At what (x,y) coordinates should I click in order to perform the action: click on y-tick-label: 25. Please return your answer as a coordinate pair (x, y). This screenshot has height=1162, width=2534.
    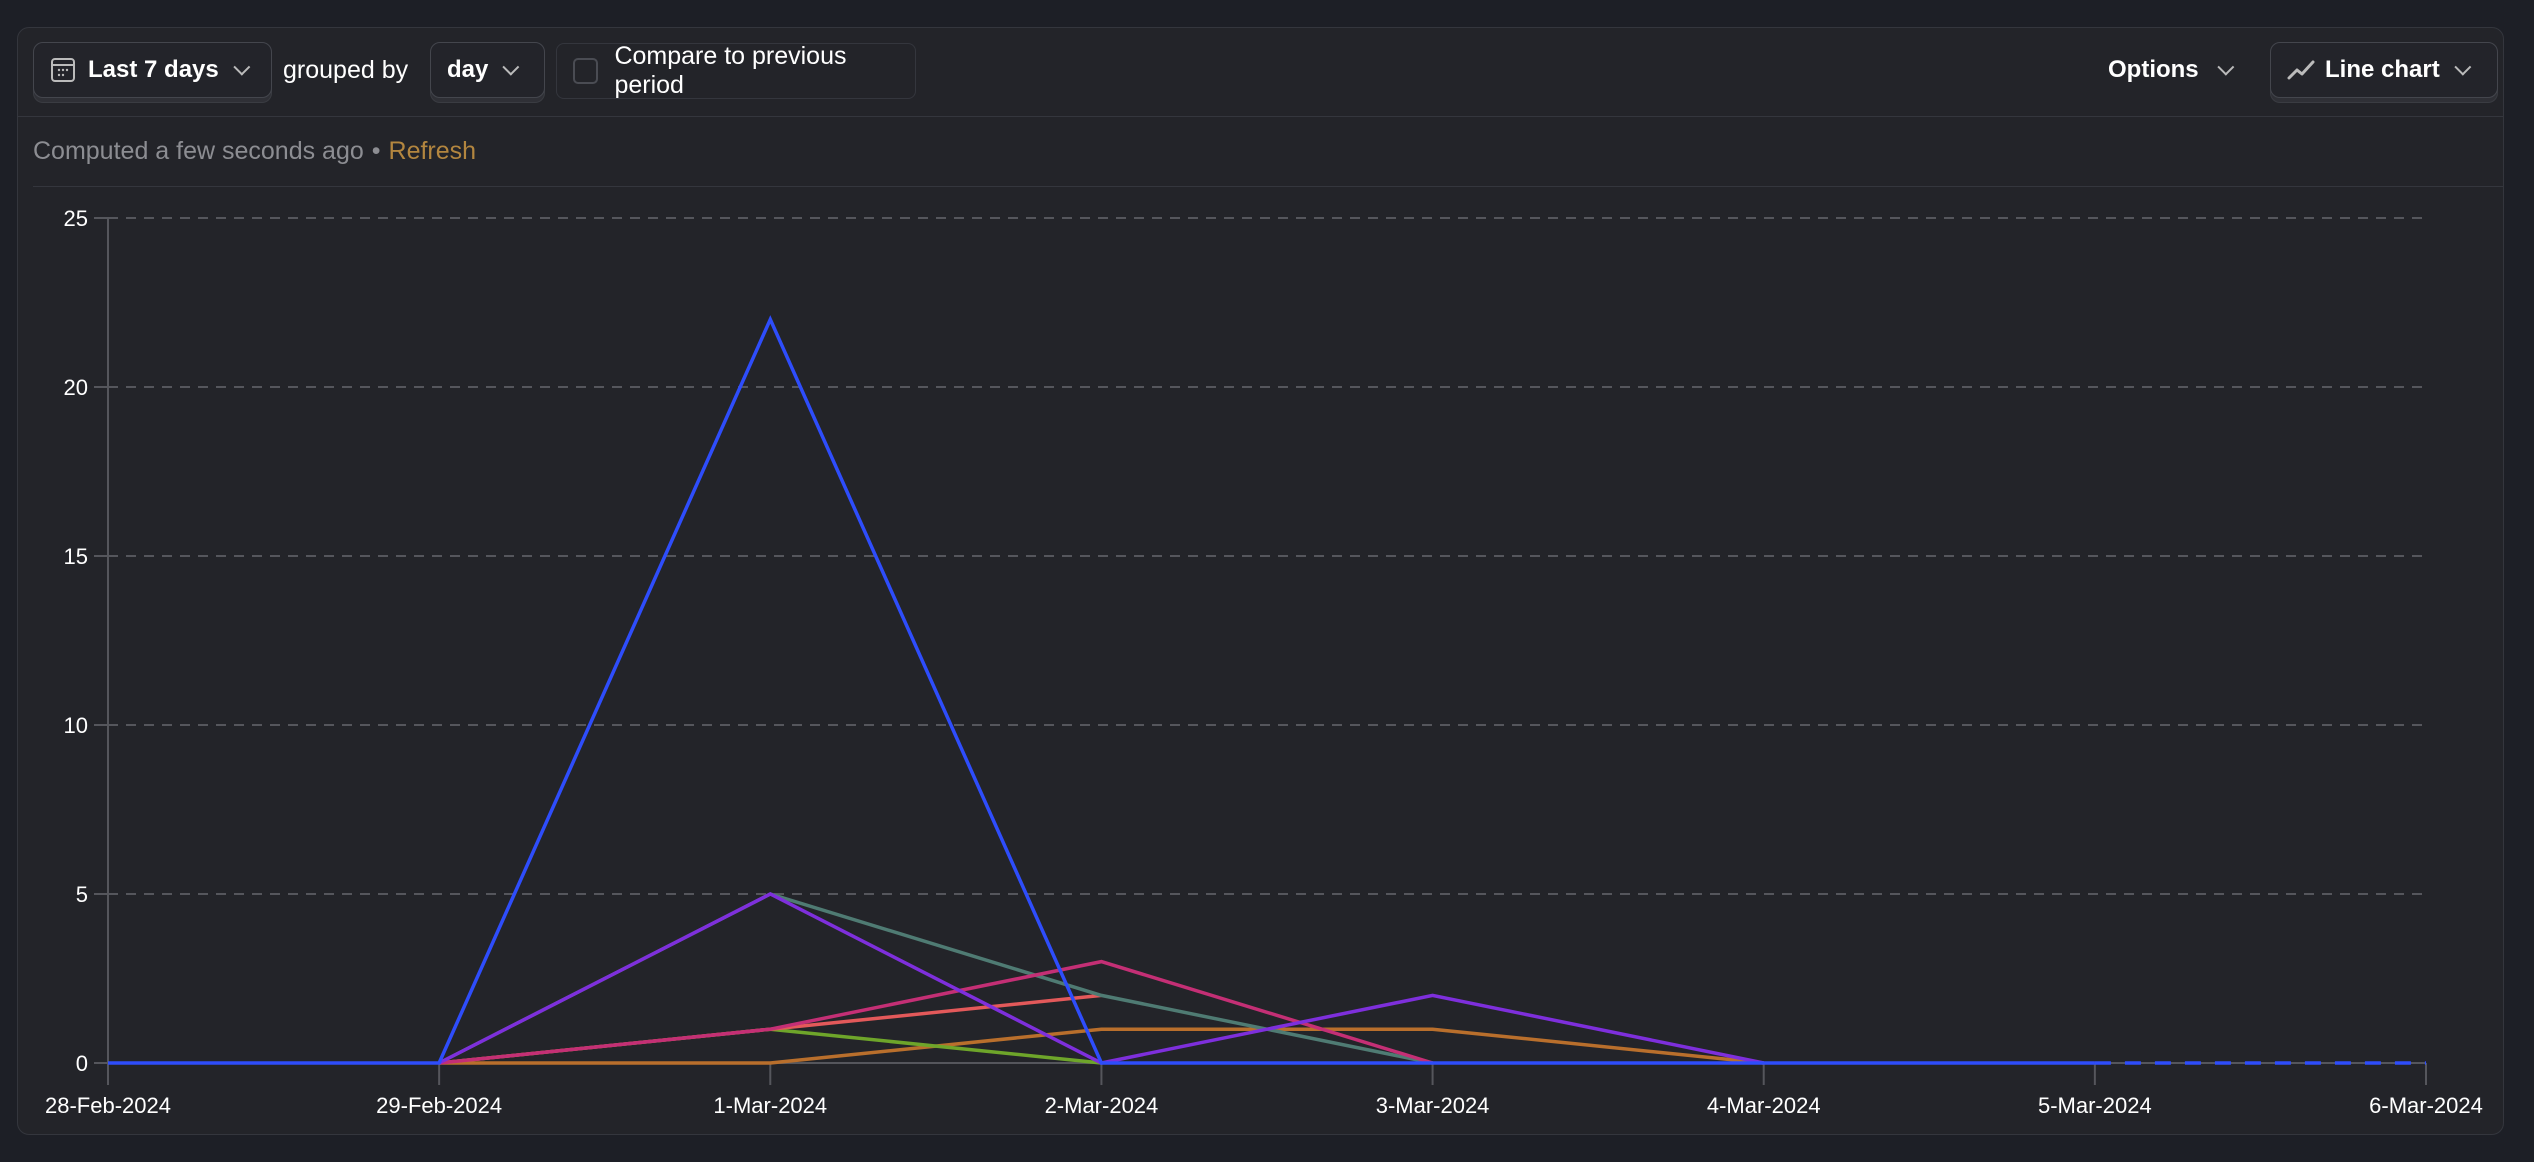
    Looking at the image, I should click on (76, 218).